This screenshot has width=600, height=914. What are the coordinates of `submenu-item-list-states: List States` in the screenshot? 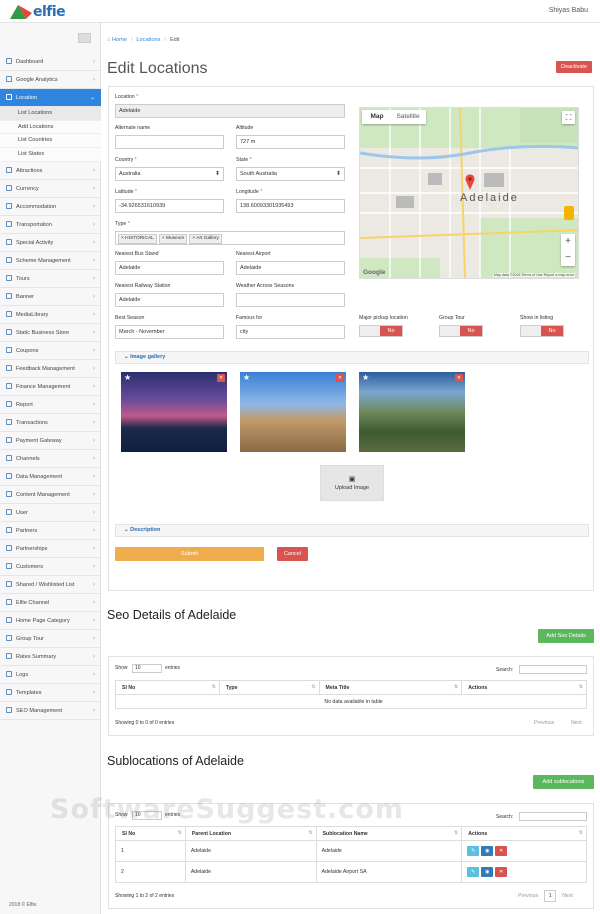 It's located at (50, 155).